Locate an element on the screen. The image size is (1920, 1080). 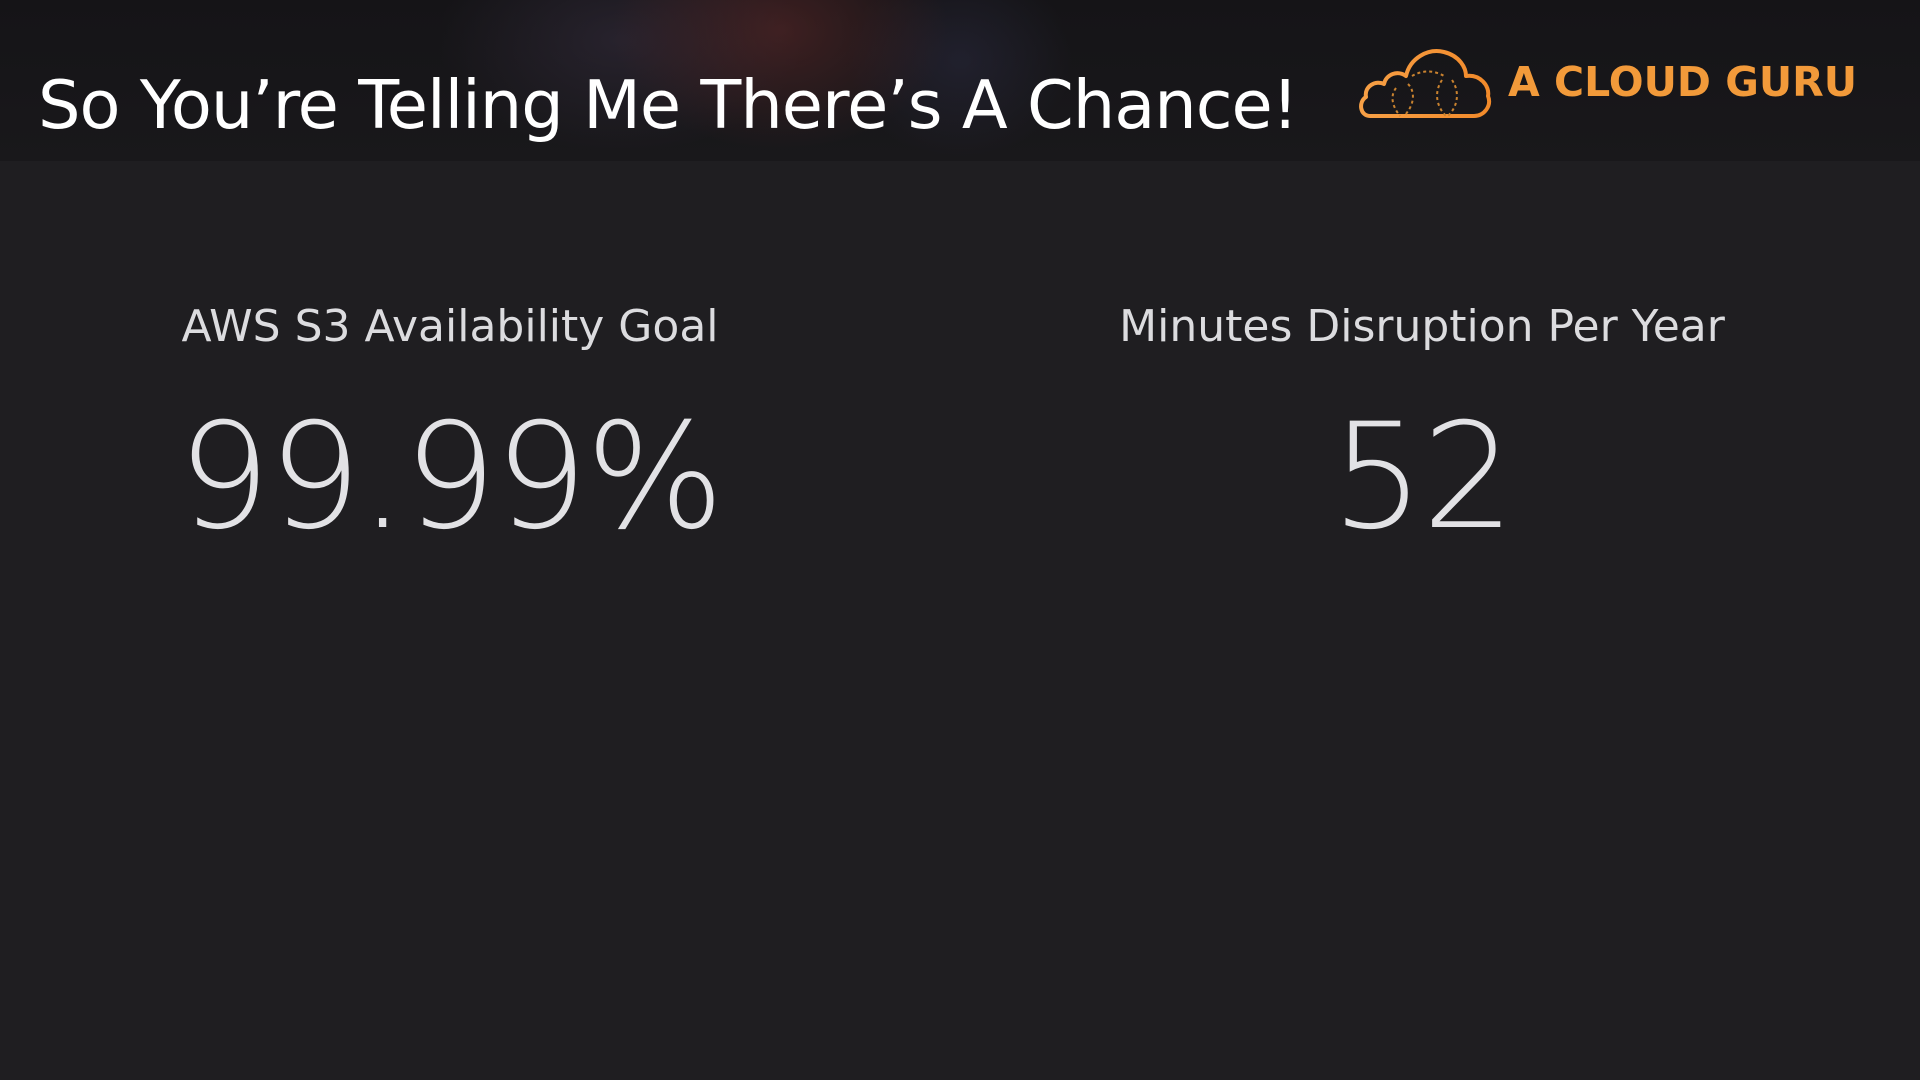
stat-disruption-minutes: Minutes Disruption Per Year 52 is located at coordinates (1422, 426).